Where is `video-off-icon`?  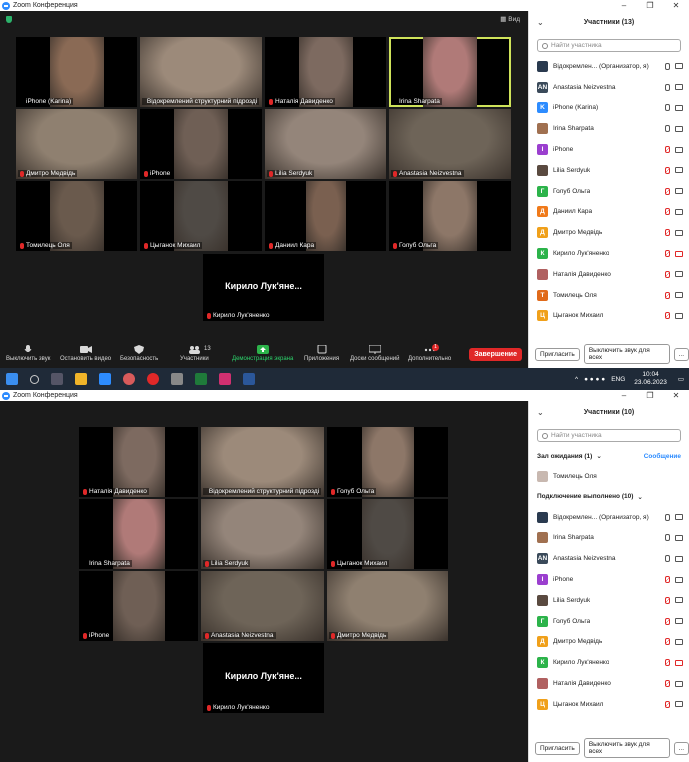
video-off-icon is located at coordinates (679, 662).